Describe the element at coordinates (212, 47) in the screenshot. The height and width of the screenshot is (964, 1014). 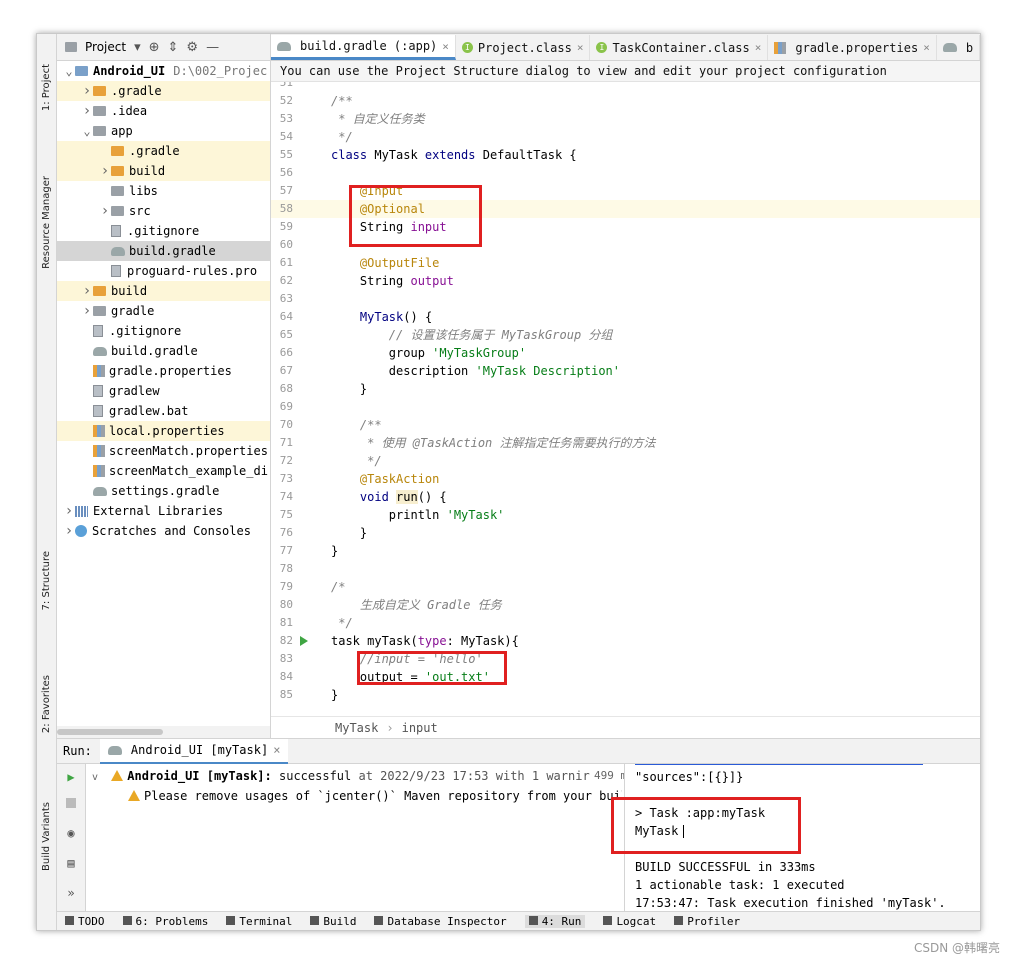
I see `hide-icon: —` at that location.